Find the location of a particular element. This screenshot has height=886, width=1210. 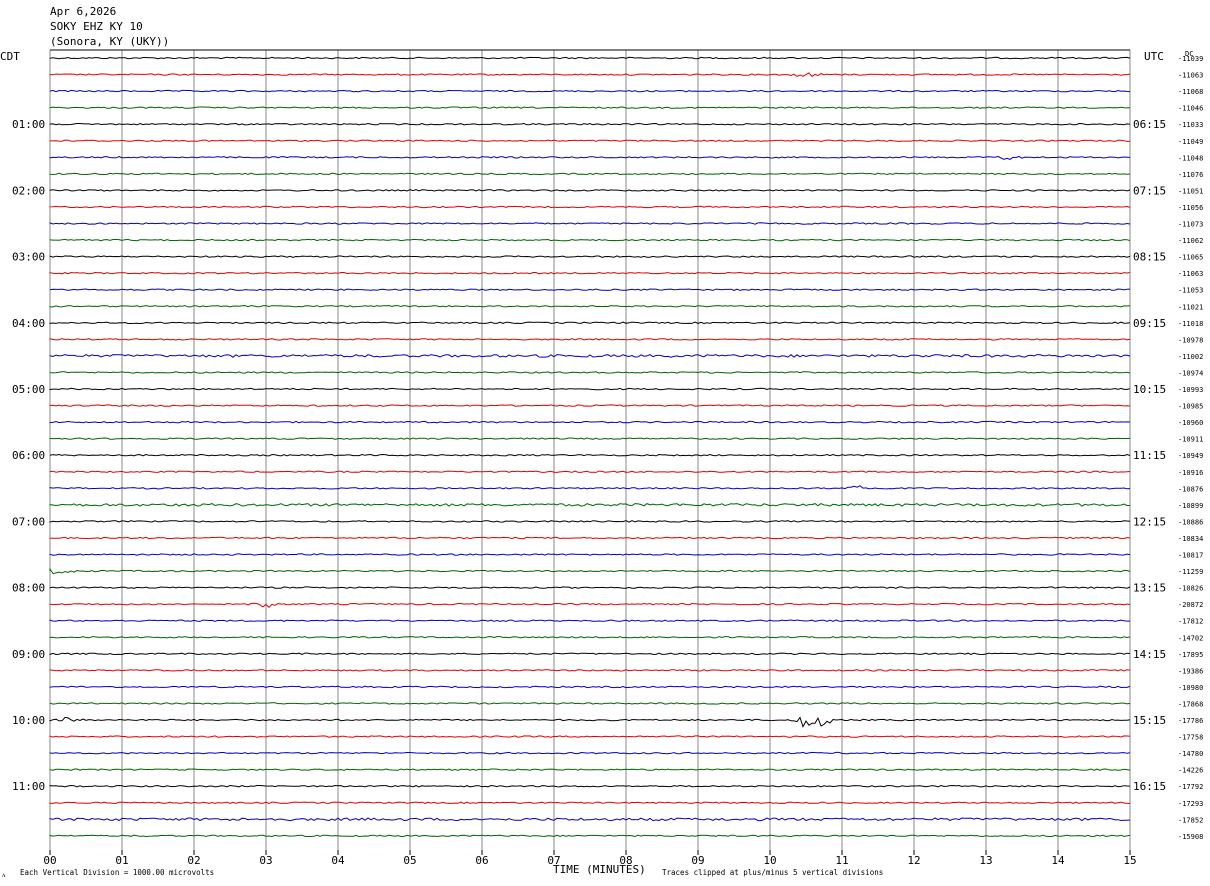

x-tick-label: 13 is located at coordinates (985, 860).